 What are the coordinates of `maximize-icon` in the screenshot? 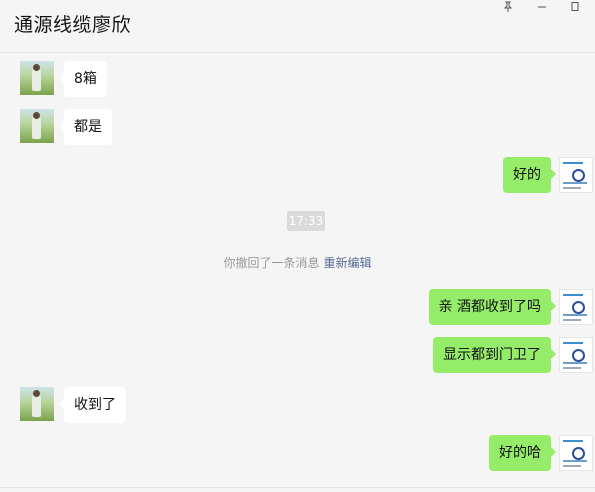 It's located at (575, 7).